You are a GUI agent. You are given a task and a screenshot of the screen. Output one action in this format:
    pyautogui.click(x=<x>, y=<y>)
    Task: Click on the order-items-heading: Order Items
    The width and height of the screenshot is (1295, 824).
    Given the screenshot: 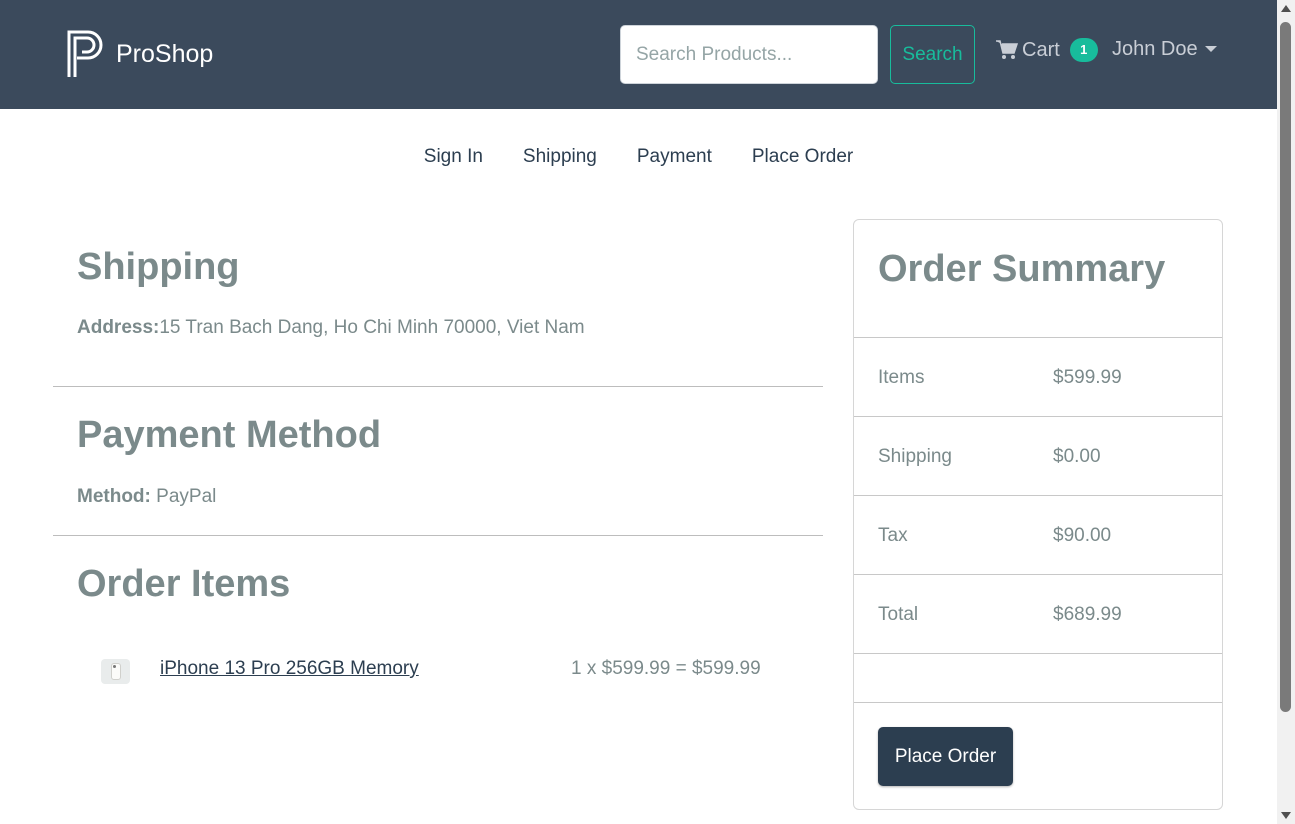 What is the action you would take?
    pyautogui.click(x=184, y=584)
    